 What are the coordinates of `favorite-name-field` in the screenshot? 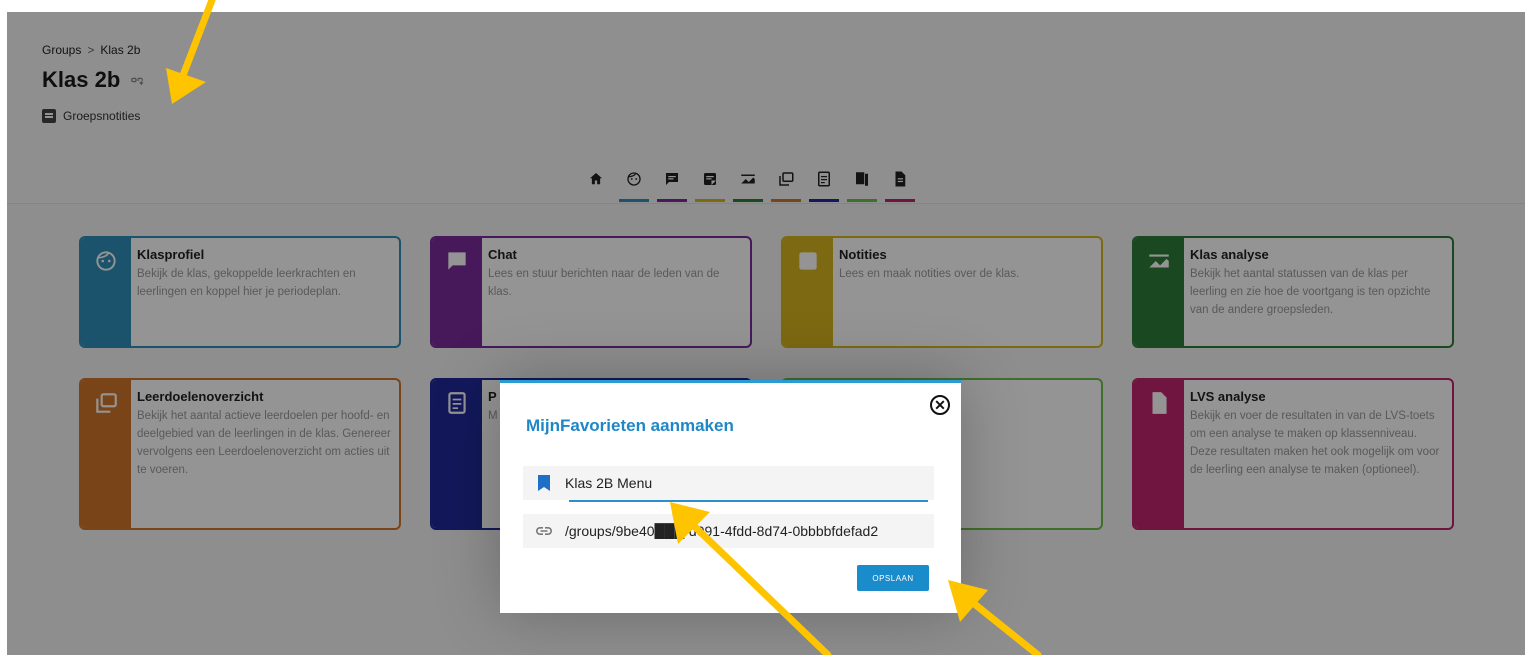 It's located at (728, 484).